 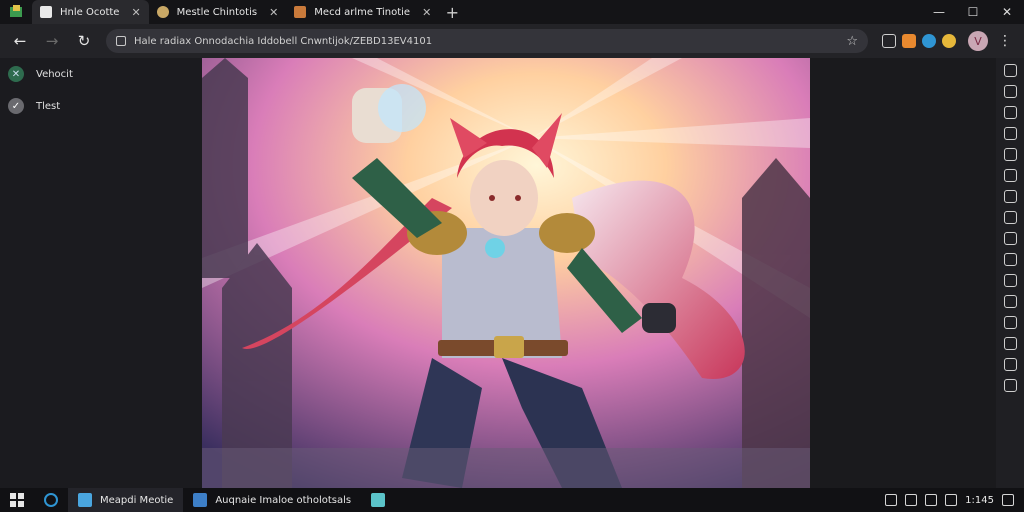 What do you see at coordinates (452, 12) in the screenshot?
I see `new-tab-button: +` at bounding box center [452, 12].